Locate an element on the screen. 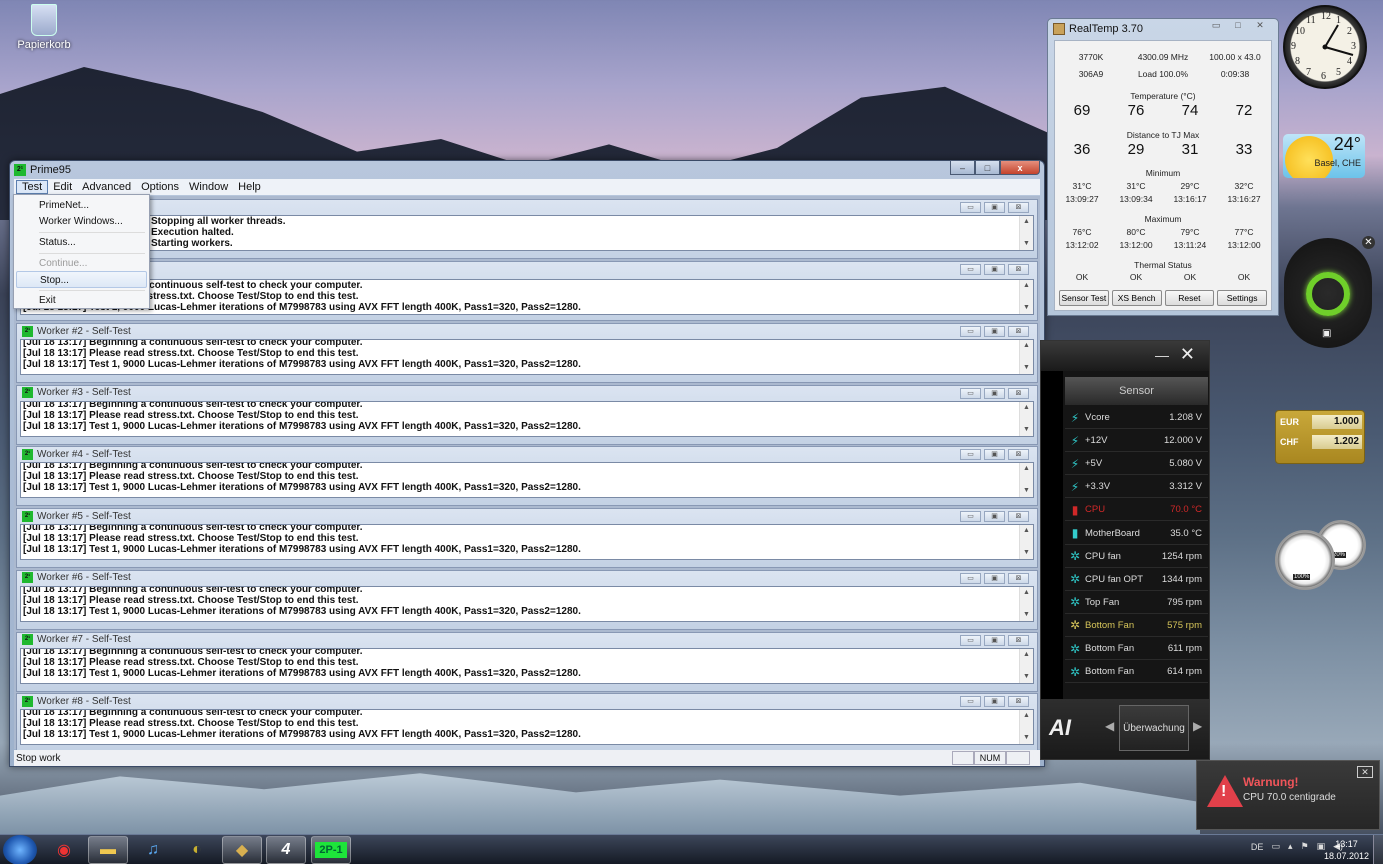 The height and width of the screenshot is (864, 1383). currency-code: EUR is located at coordinates (1289, 422).